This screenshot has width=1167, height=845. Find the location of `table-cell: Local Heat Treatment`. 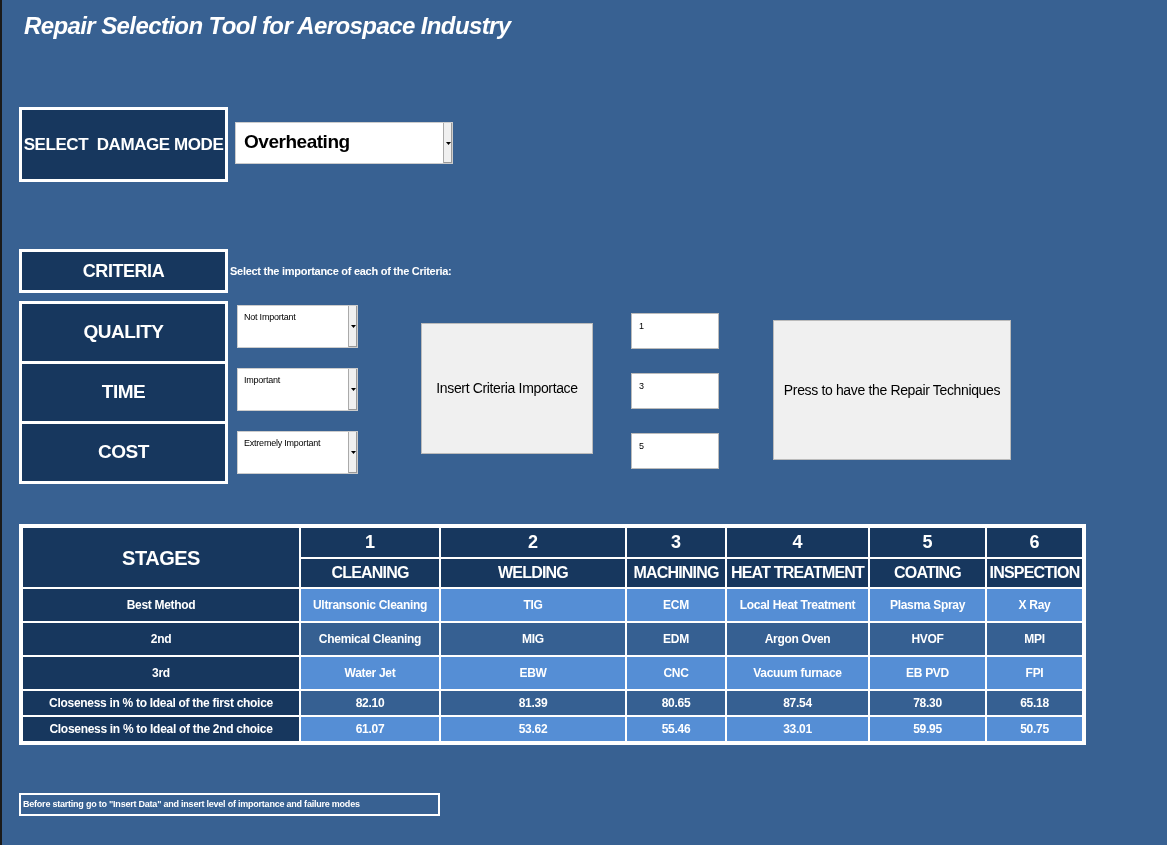

table-cell: Local Heat Treatment is located at coordinates (797, 605).